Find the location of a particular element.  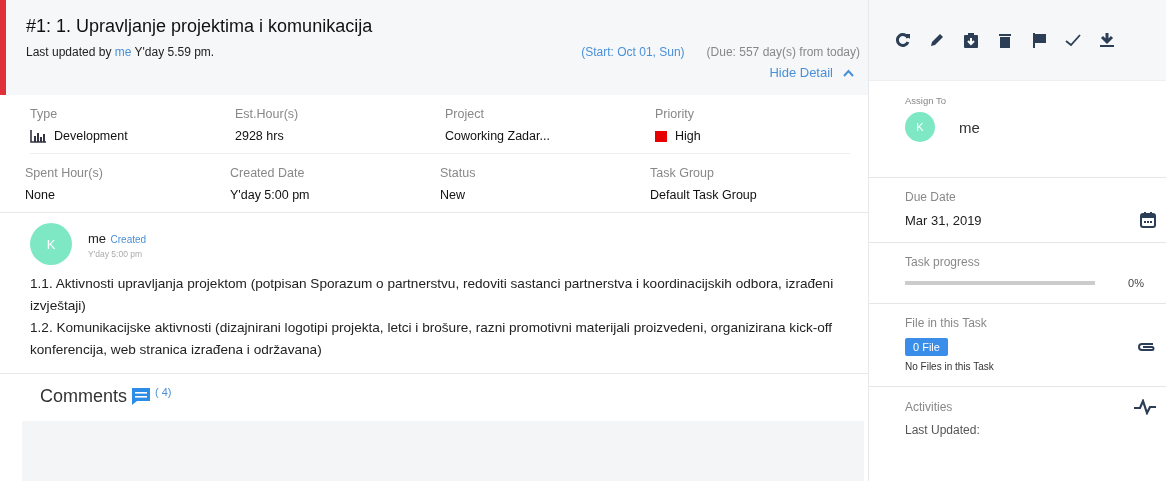

field-label: Type is located at coordinates (44, 114).